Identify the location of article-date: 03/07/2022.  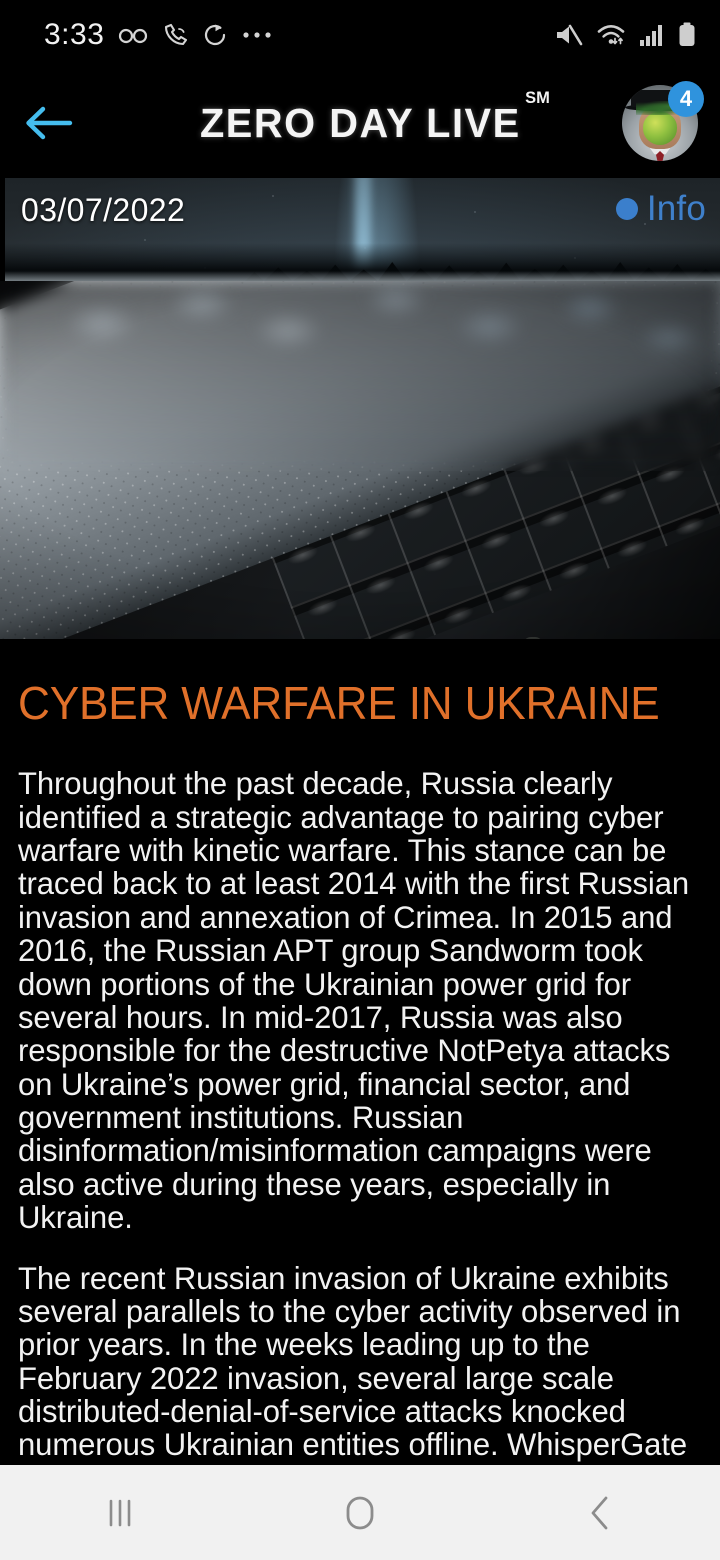
(103, 210).